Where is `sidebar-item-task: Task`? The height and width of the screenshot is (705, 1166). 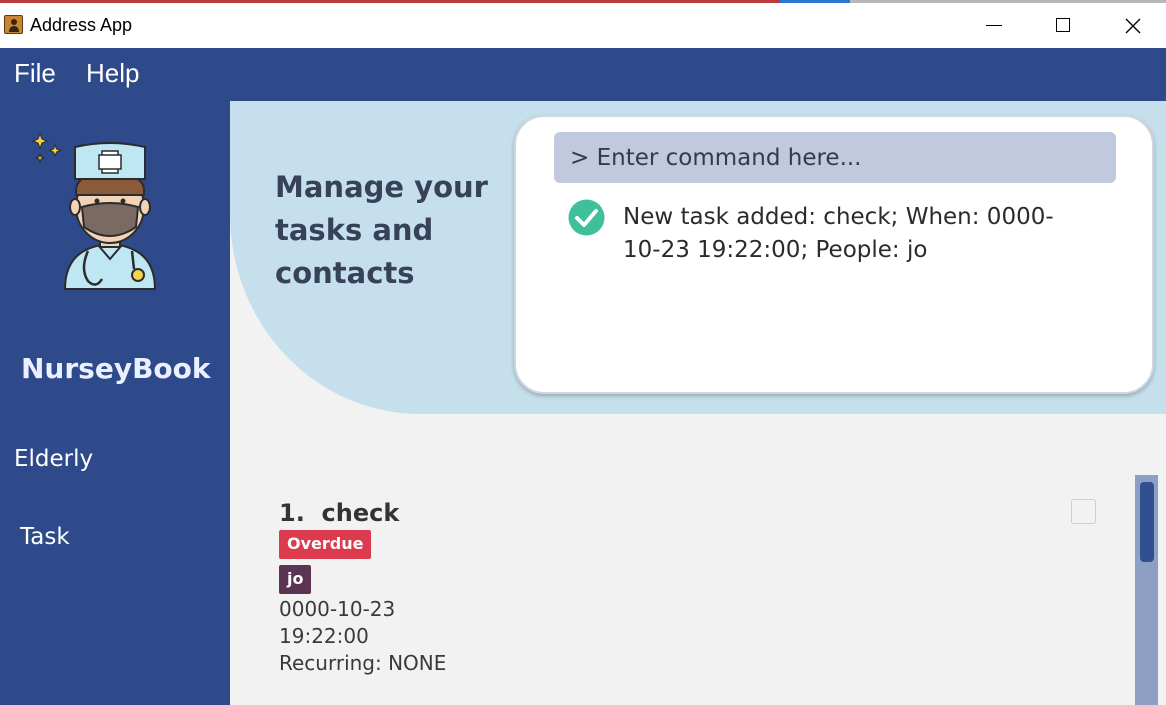 sidebar-item-task: Task is located at coordinates (45, 537).